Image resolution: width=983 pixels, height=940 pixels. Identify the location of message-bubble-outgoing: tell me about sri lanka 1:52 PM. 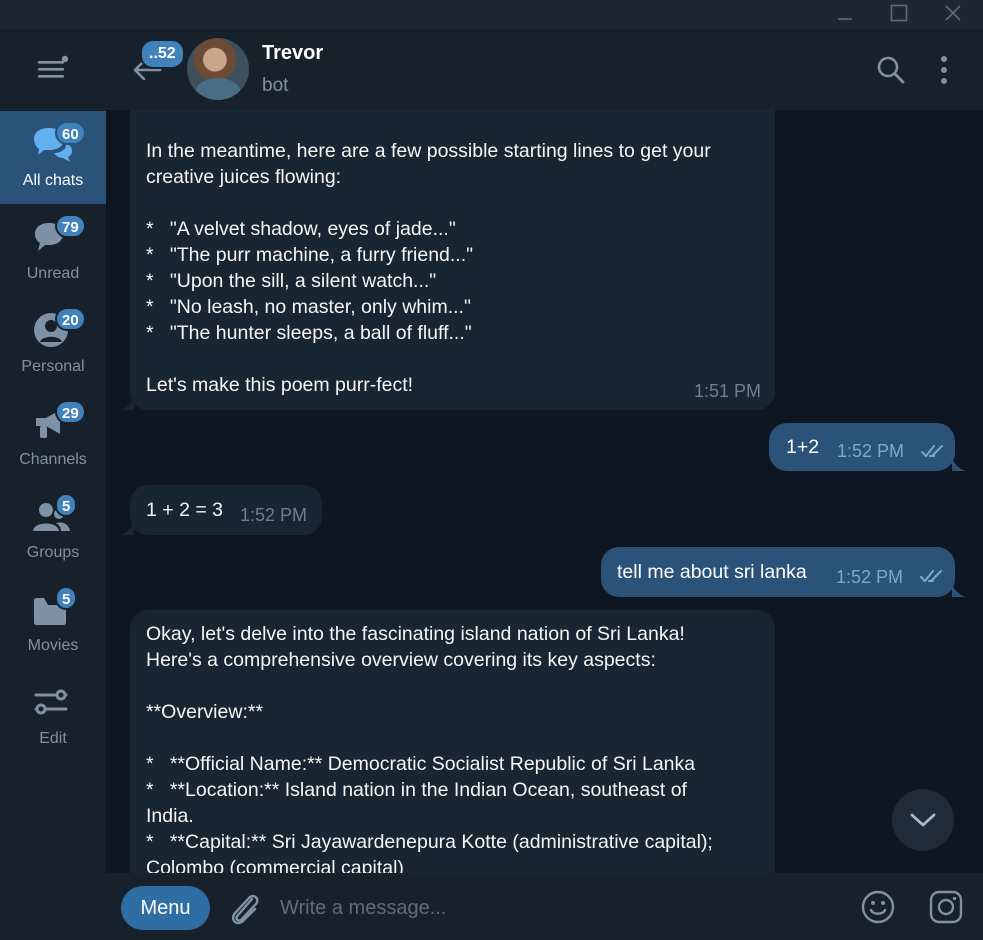
(778, 572).